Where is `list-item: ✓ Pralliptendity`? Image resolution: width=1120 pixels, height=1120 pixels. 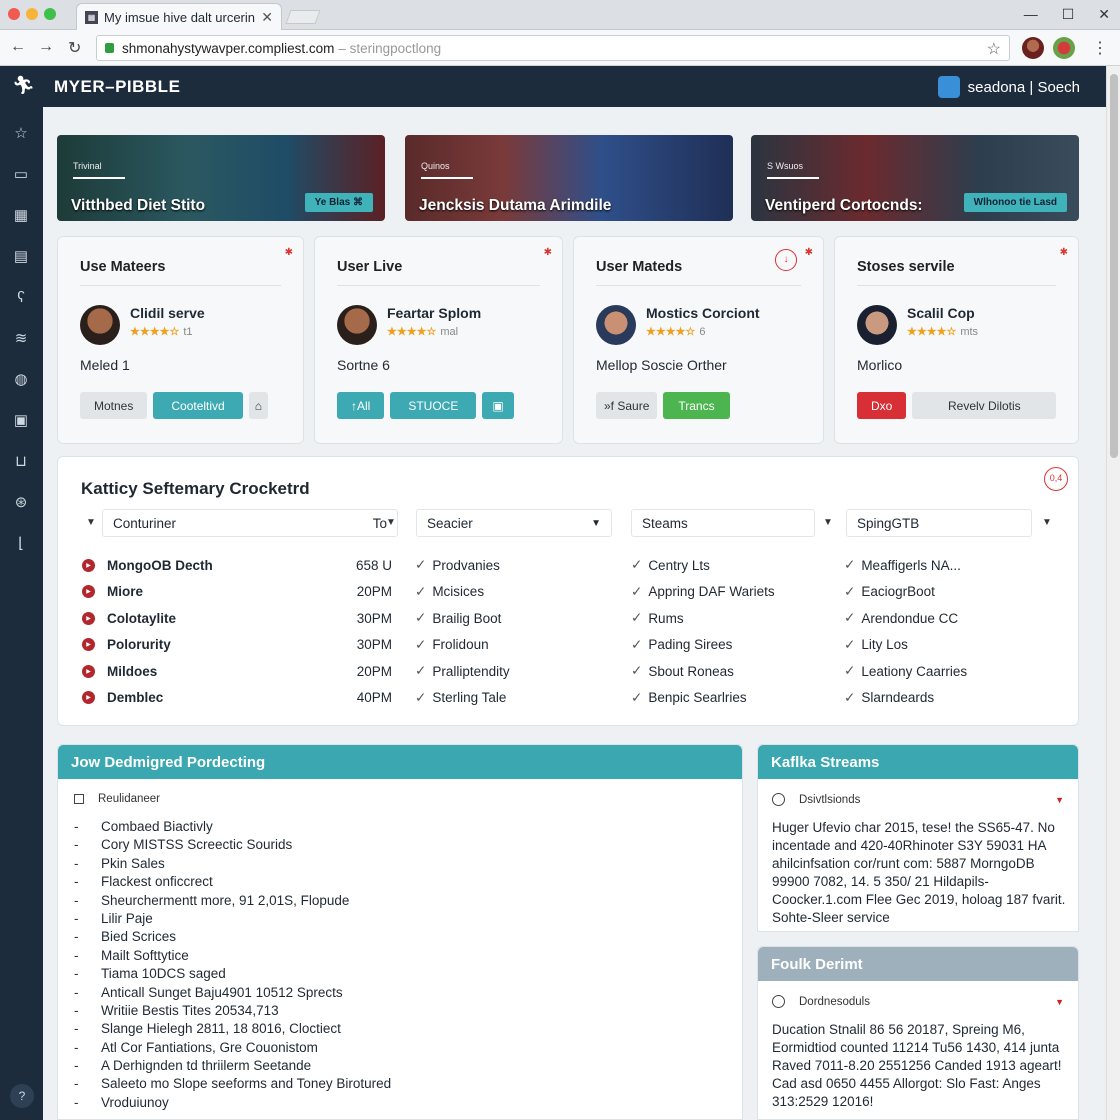 list-item: ✓ Pralliptendity is located at coordinates (462, 671).